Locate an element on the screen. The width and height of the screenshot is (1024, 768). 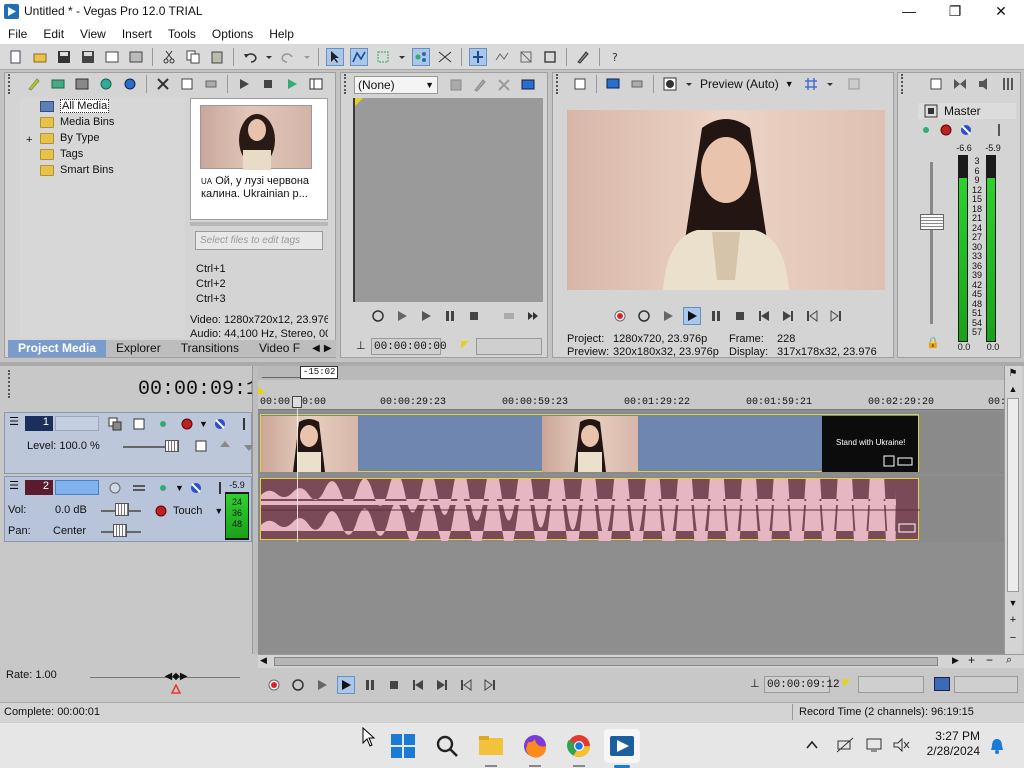
track-expand-icon: ☰ is located at coordinates (14, 487).